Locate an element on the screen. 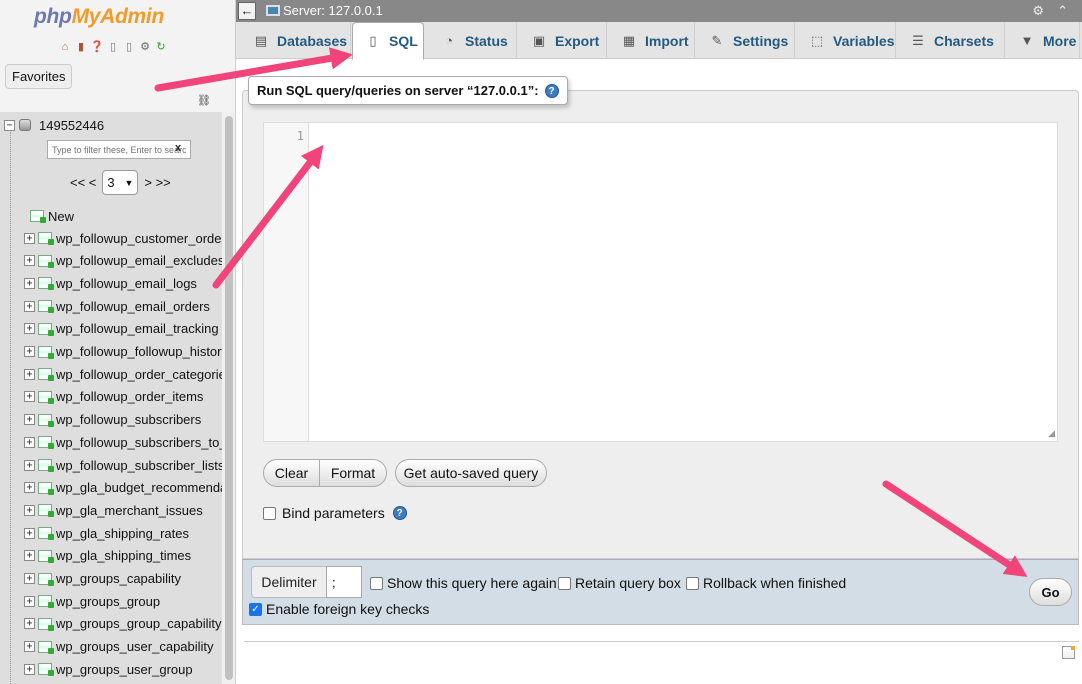  table-item: + wp_groups_group is located at coordinates (92, 601).